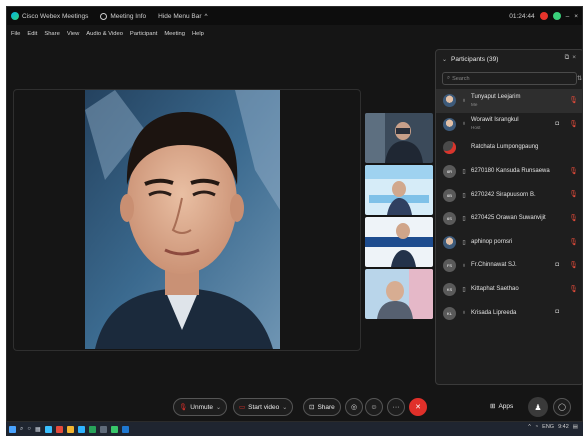 This screenshot has width=585, height=437. I want to click on unmute-label: Unmute, so click(202, 407).